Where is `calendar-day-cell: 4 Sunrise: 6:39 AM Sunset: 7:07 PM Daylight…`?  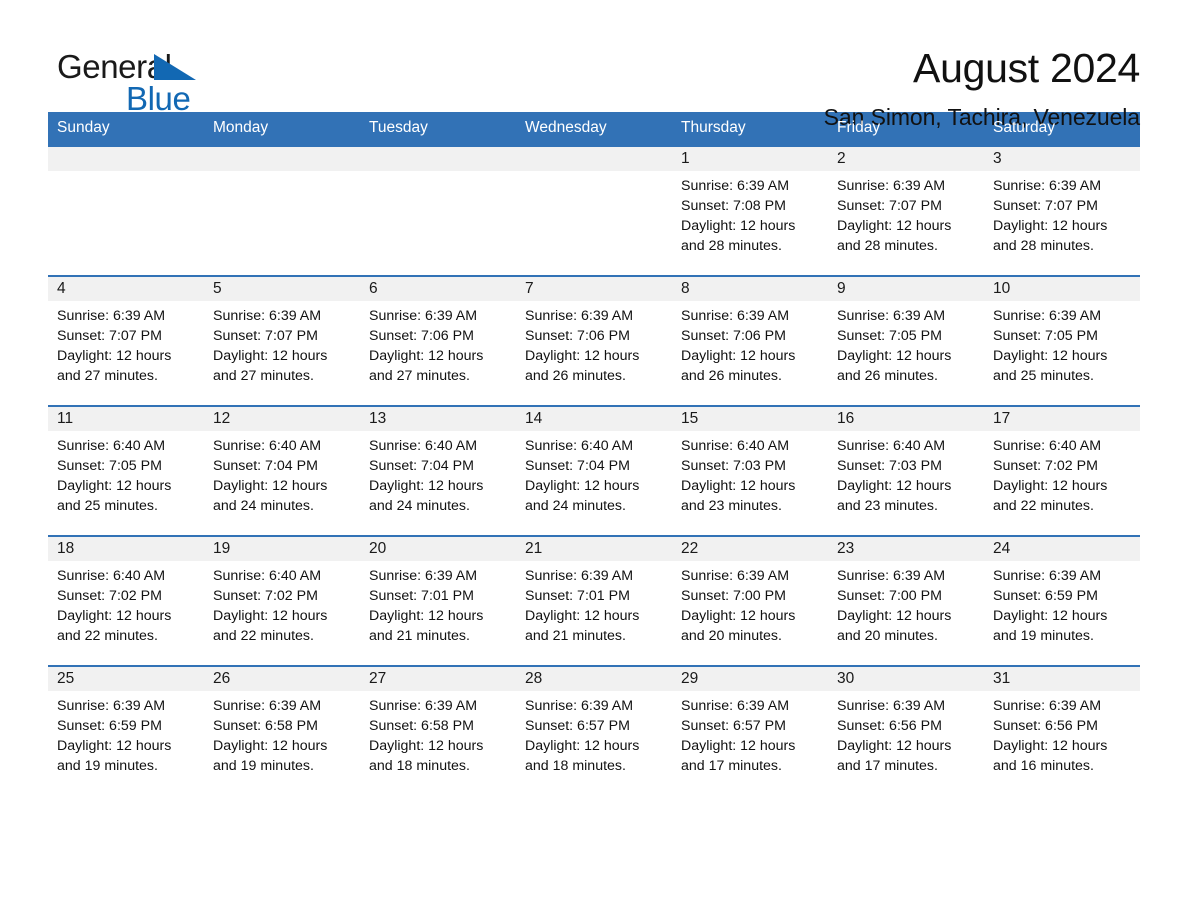 calendar-day-cell: 4 Sunrise: 6:39 AM Sunset: 7:07 PM Daylight… is located at coordinates (126, 340).